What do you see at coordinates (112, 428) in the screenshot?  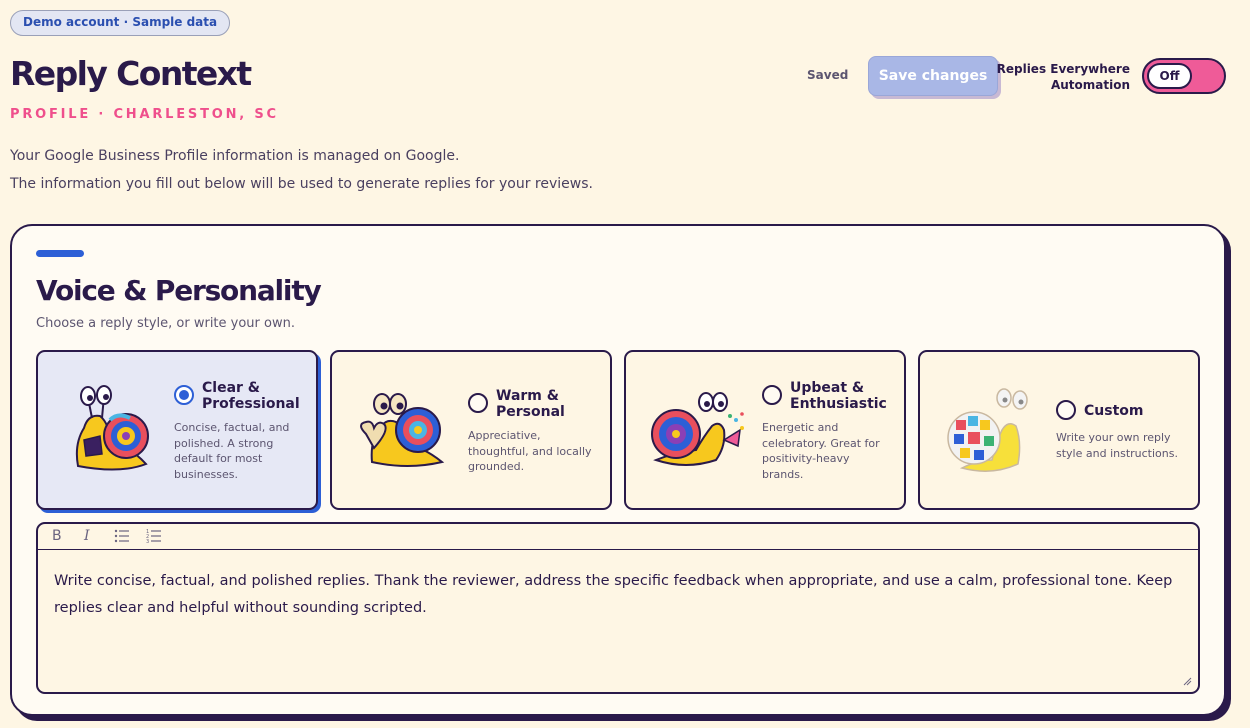 I see `snail-professional-icon` at bounding box center [112, 428].